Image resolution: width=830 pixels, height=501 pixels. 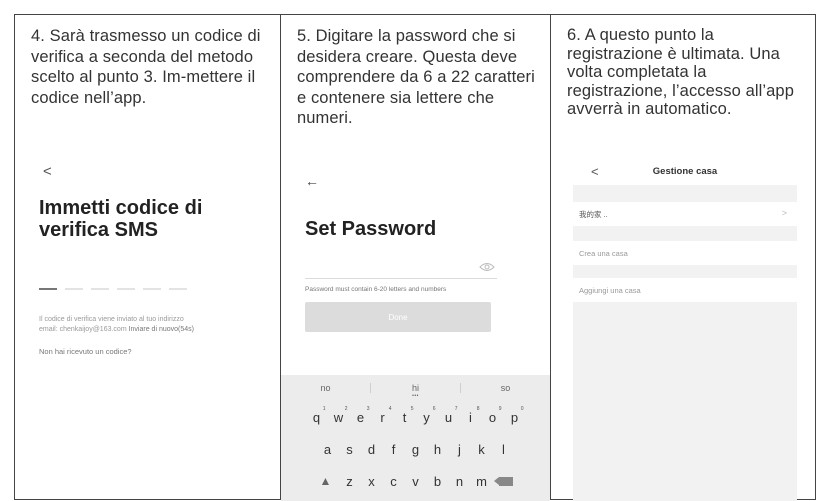 What do you see at coordinates (312, 181) in the screenshot?
I see `arrow-left-icon: ←` at bounding box center [312, 181].